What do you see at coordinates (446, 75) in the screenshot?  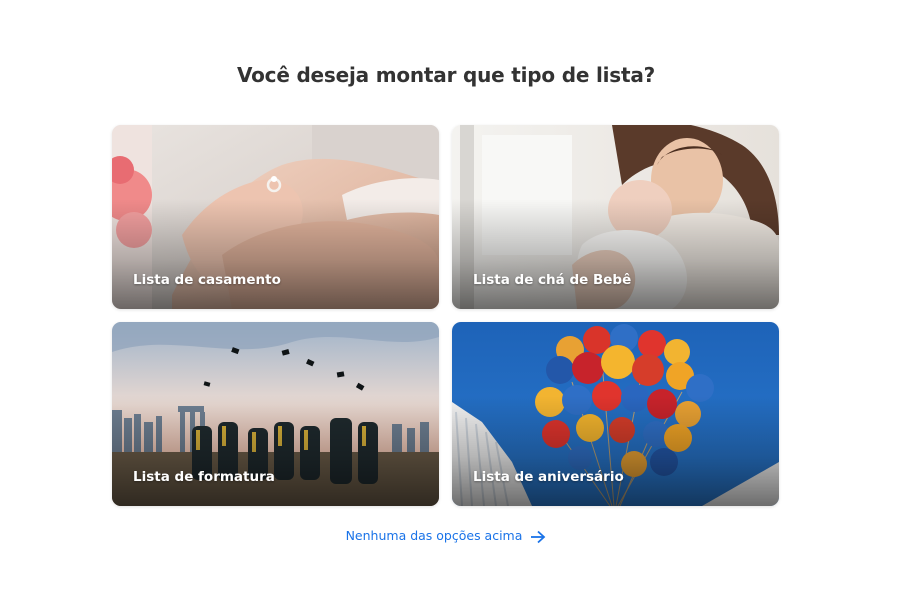 I see `page-title: Você deseja montar que tipo de lista?` at bounding box center [446, 75].